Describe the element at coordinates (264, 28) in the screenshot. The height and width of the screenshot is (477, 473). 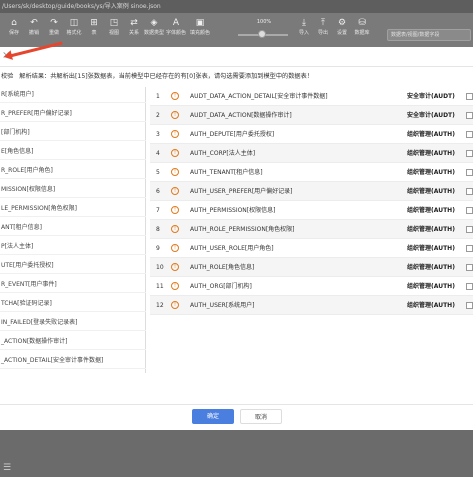
I see `zoom-control: 100%` at that location.